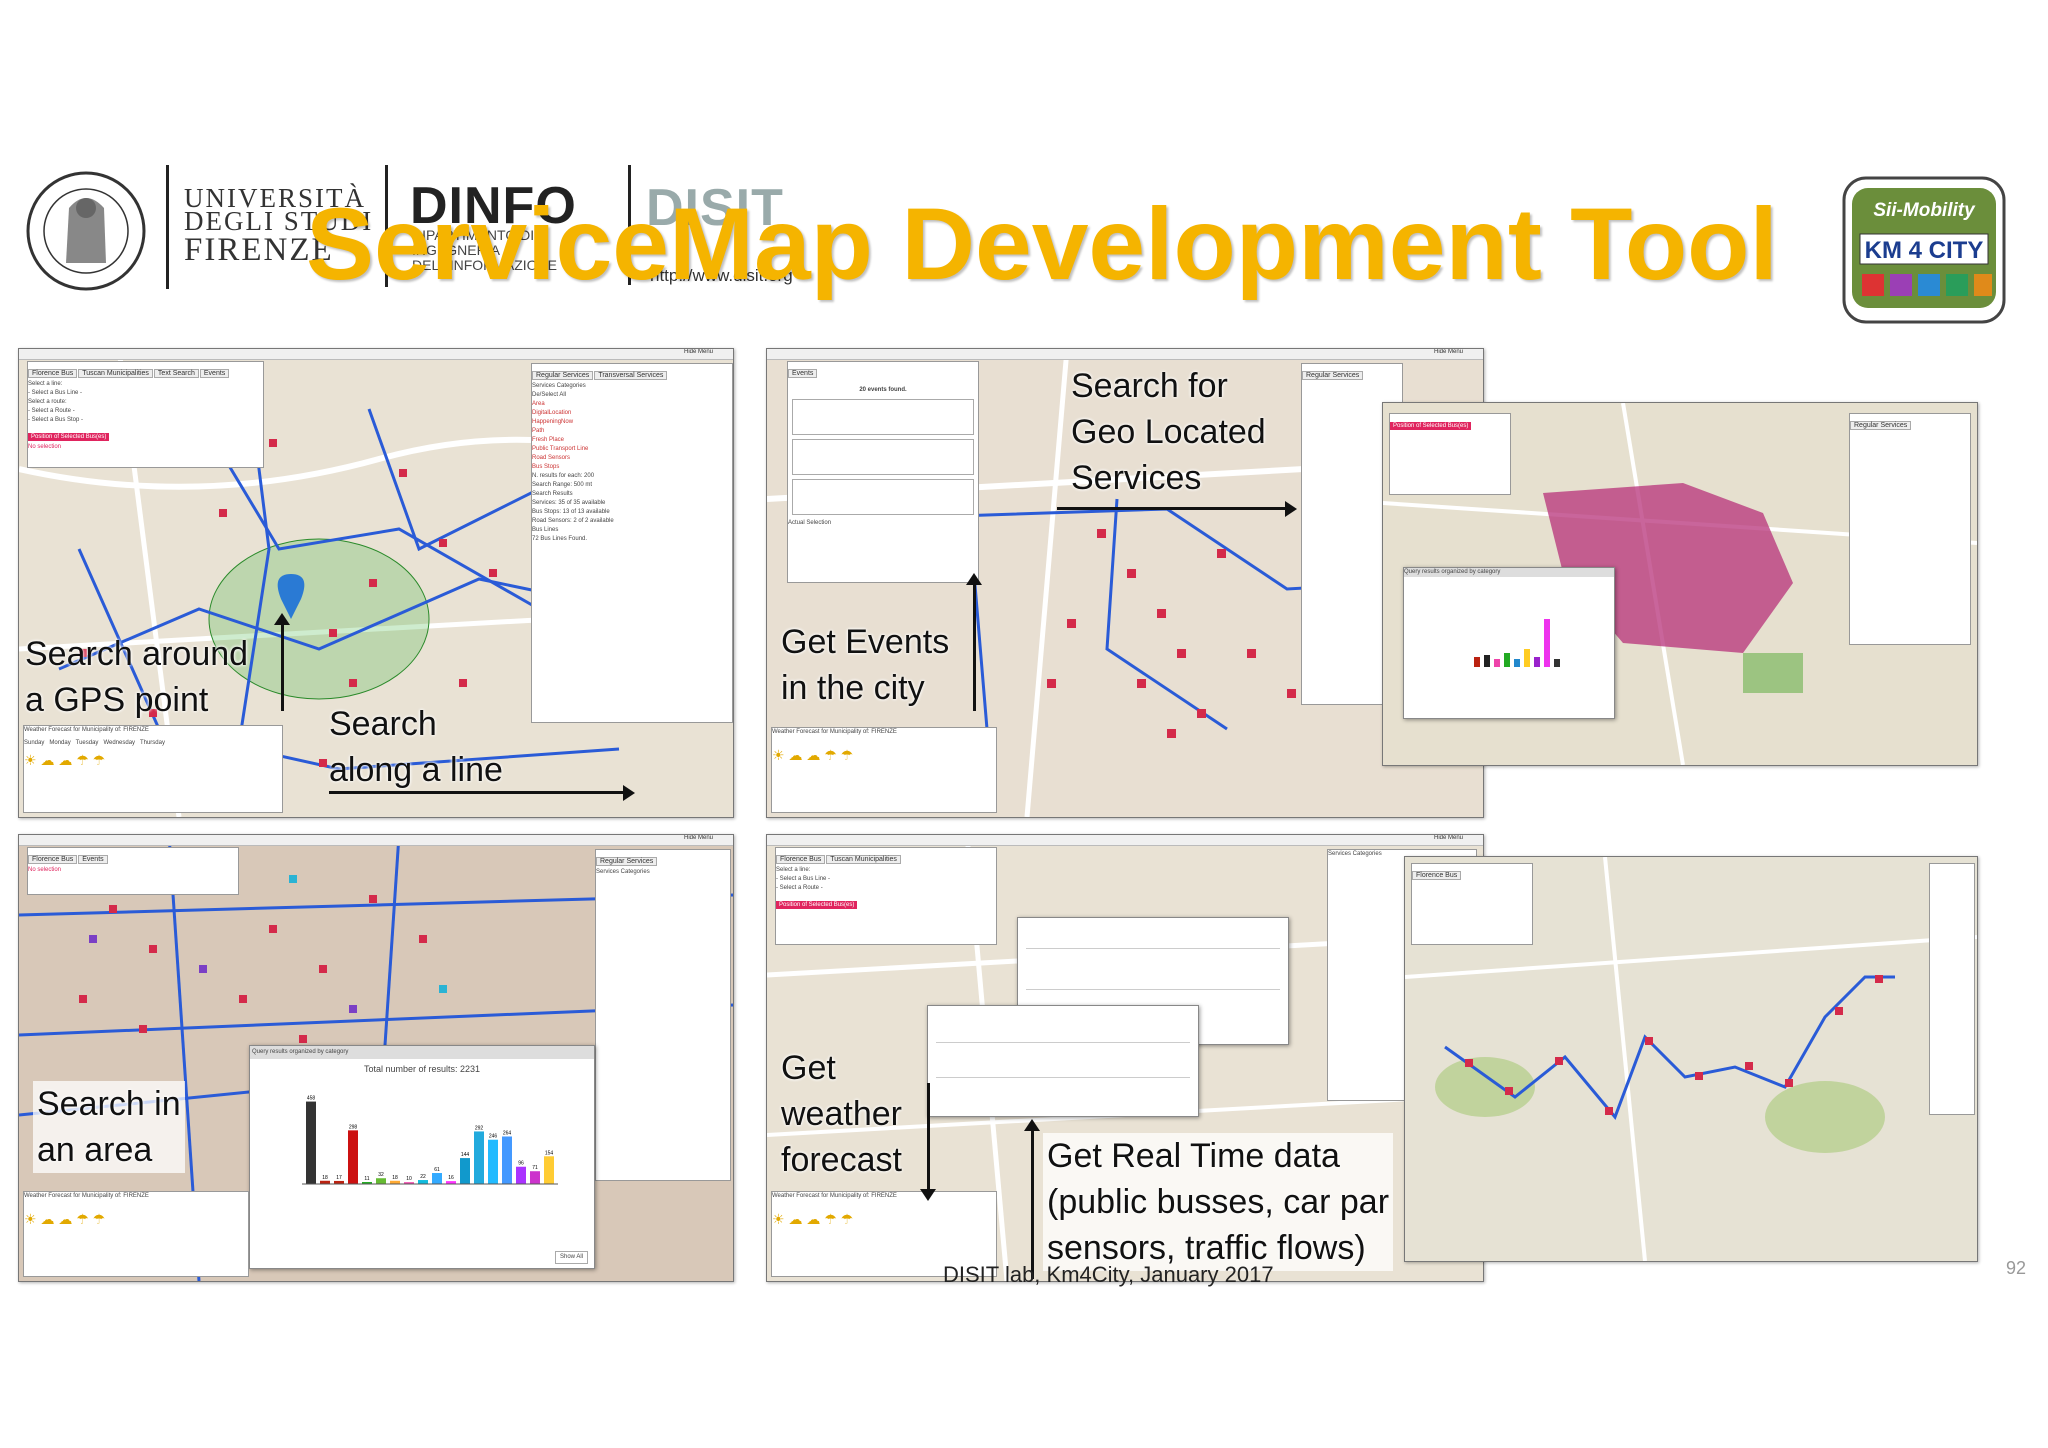 Image resolution: width=2048 pixels, height=1448 pixels. I want to click on bus-lines-count: 72 Bus Lines Found., so click(560, 539).